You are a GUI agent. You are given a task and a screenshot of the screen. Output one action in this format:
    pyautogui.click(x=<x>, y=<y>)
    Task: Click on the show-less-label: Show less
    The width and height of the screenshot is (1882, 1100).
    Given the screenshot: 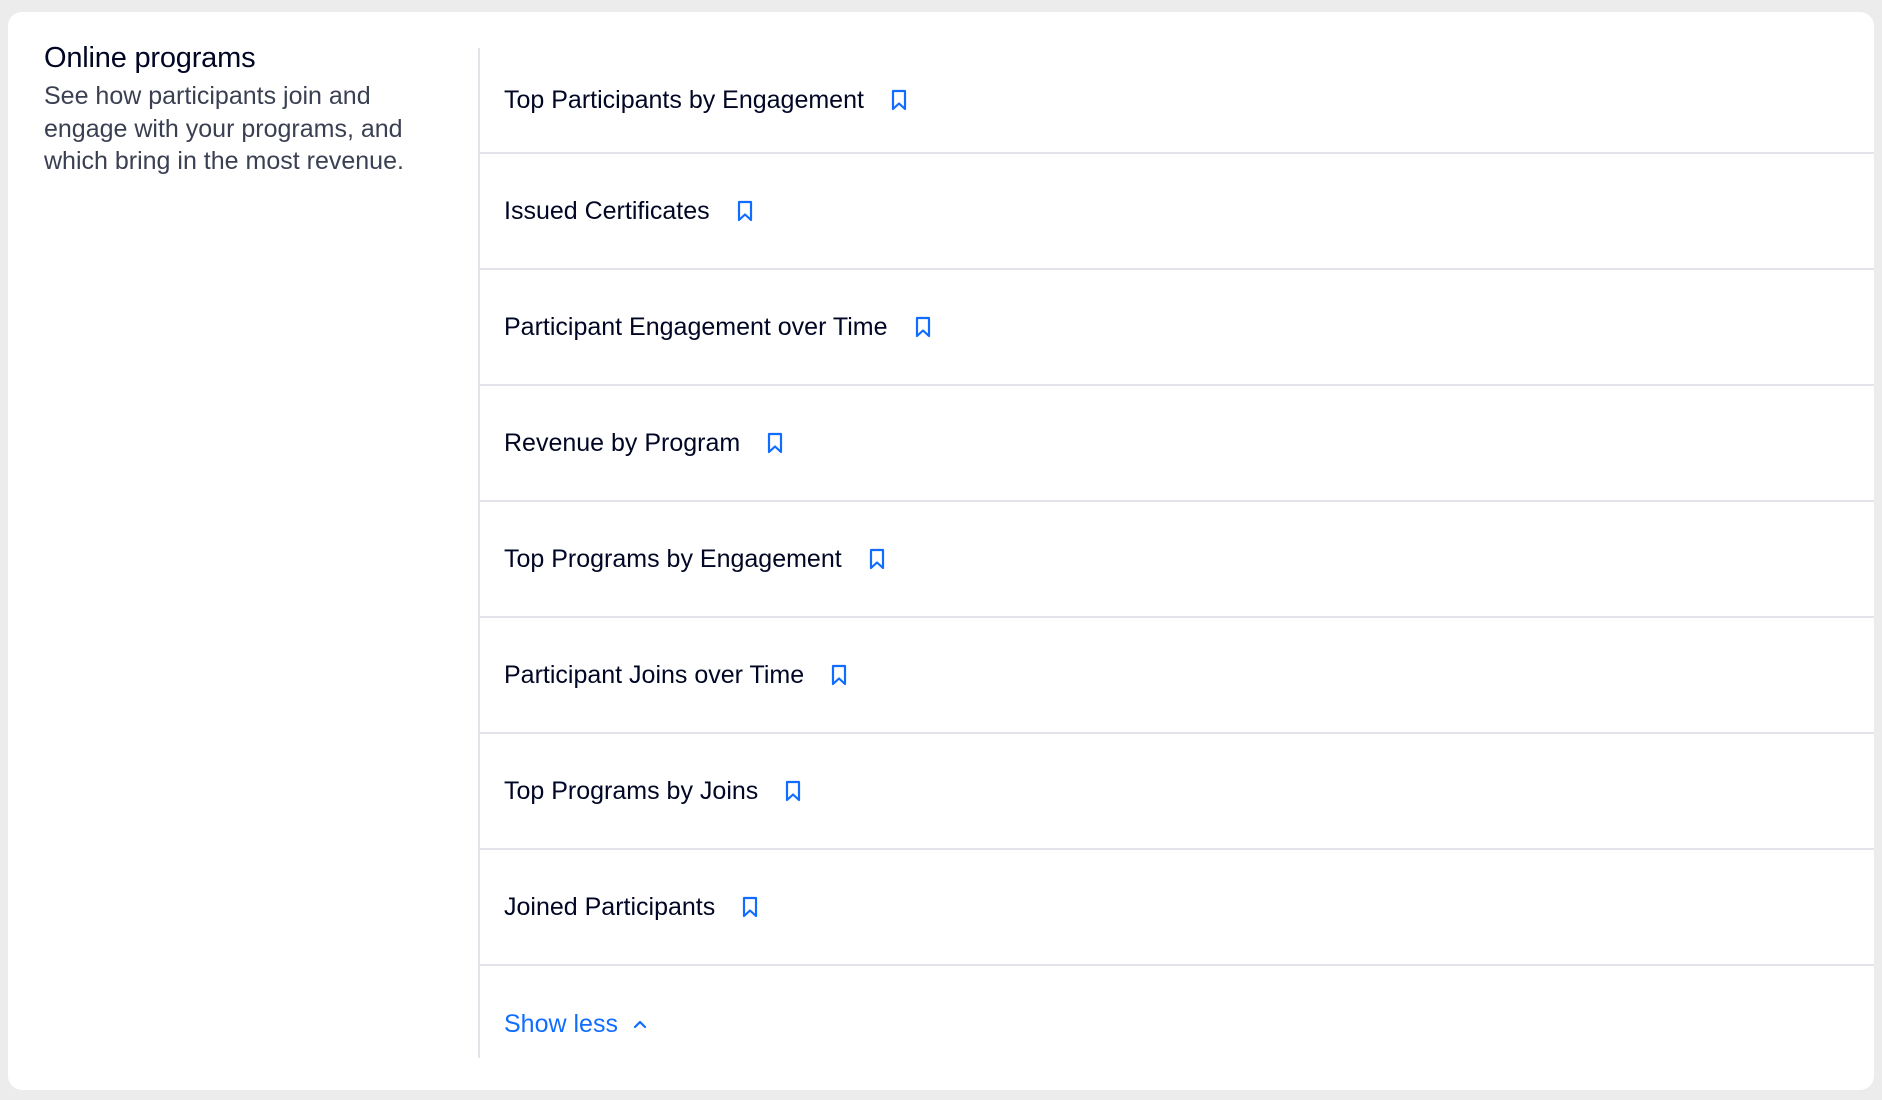 What is the action you would take?
    pyautogui.click(x=561, y=1024)
    